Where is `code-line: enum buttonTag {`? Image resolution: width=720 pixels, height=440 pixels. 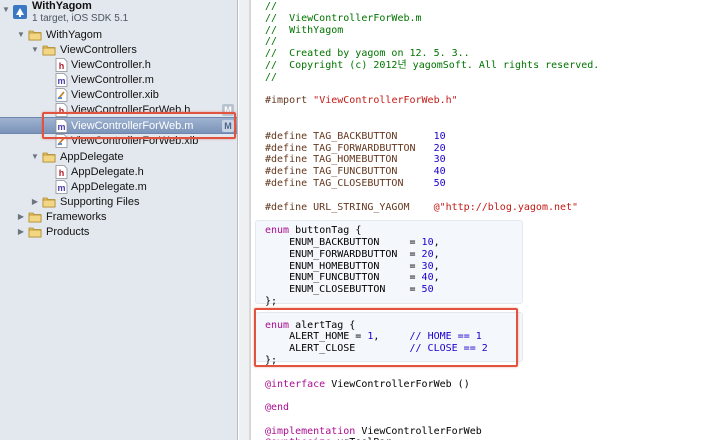 code-line: enum buttonTag { is located at coordinates (432, 231).